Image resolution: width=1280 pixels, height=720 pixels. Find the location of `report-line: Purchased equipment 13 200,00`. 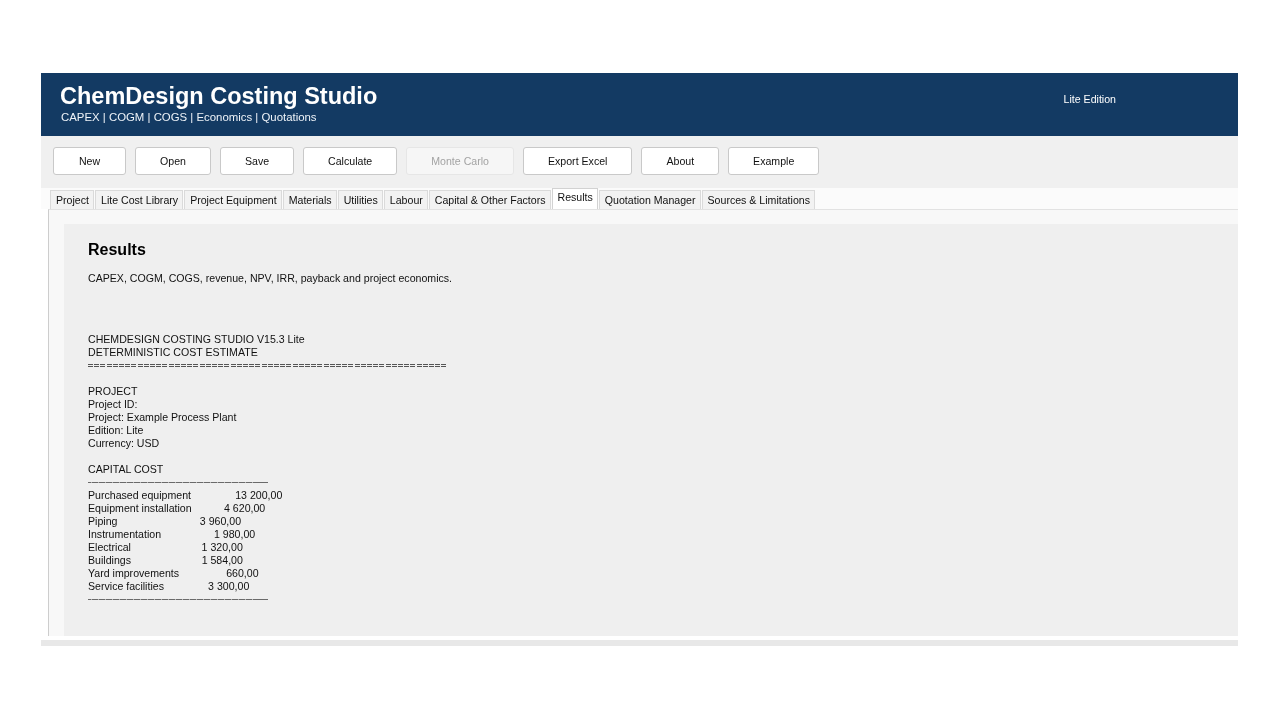

report-line: Purchased equipment 13 200,00 is located at coordinates (185, 495).